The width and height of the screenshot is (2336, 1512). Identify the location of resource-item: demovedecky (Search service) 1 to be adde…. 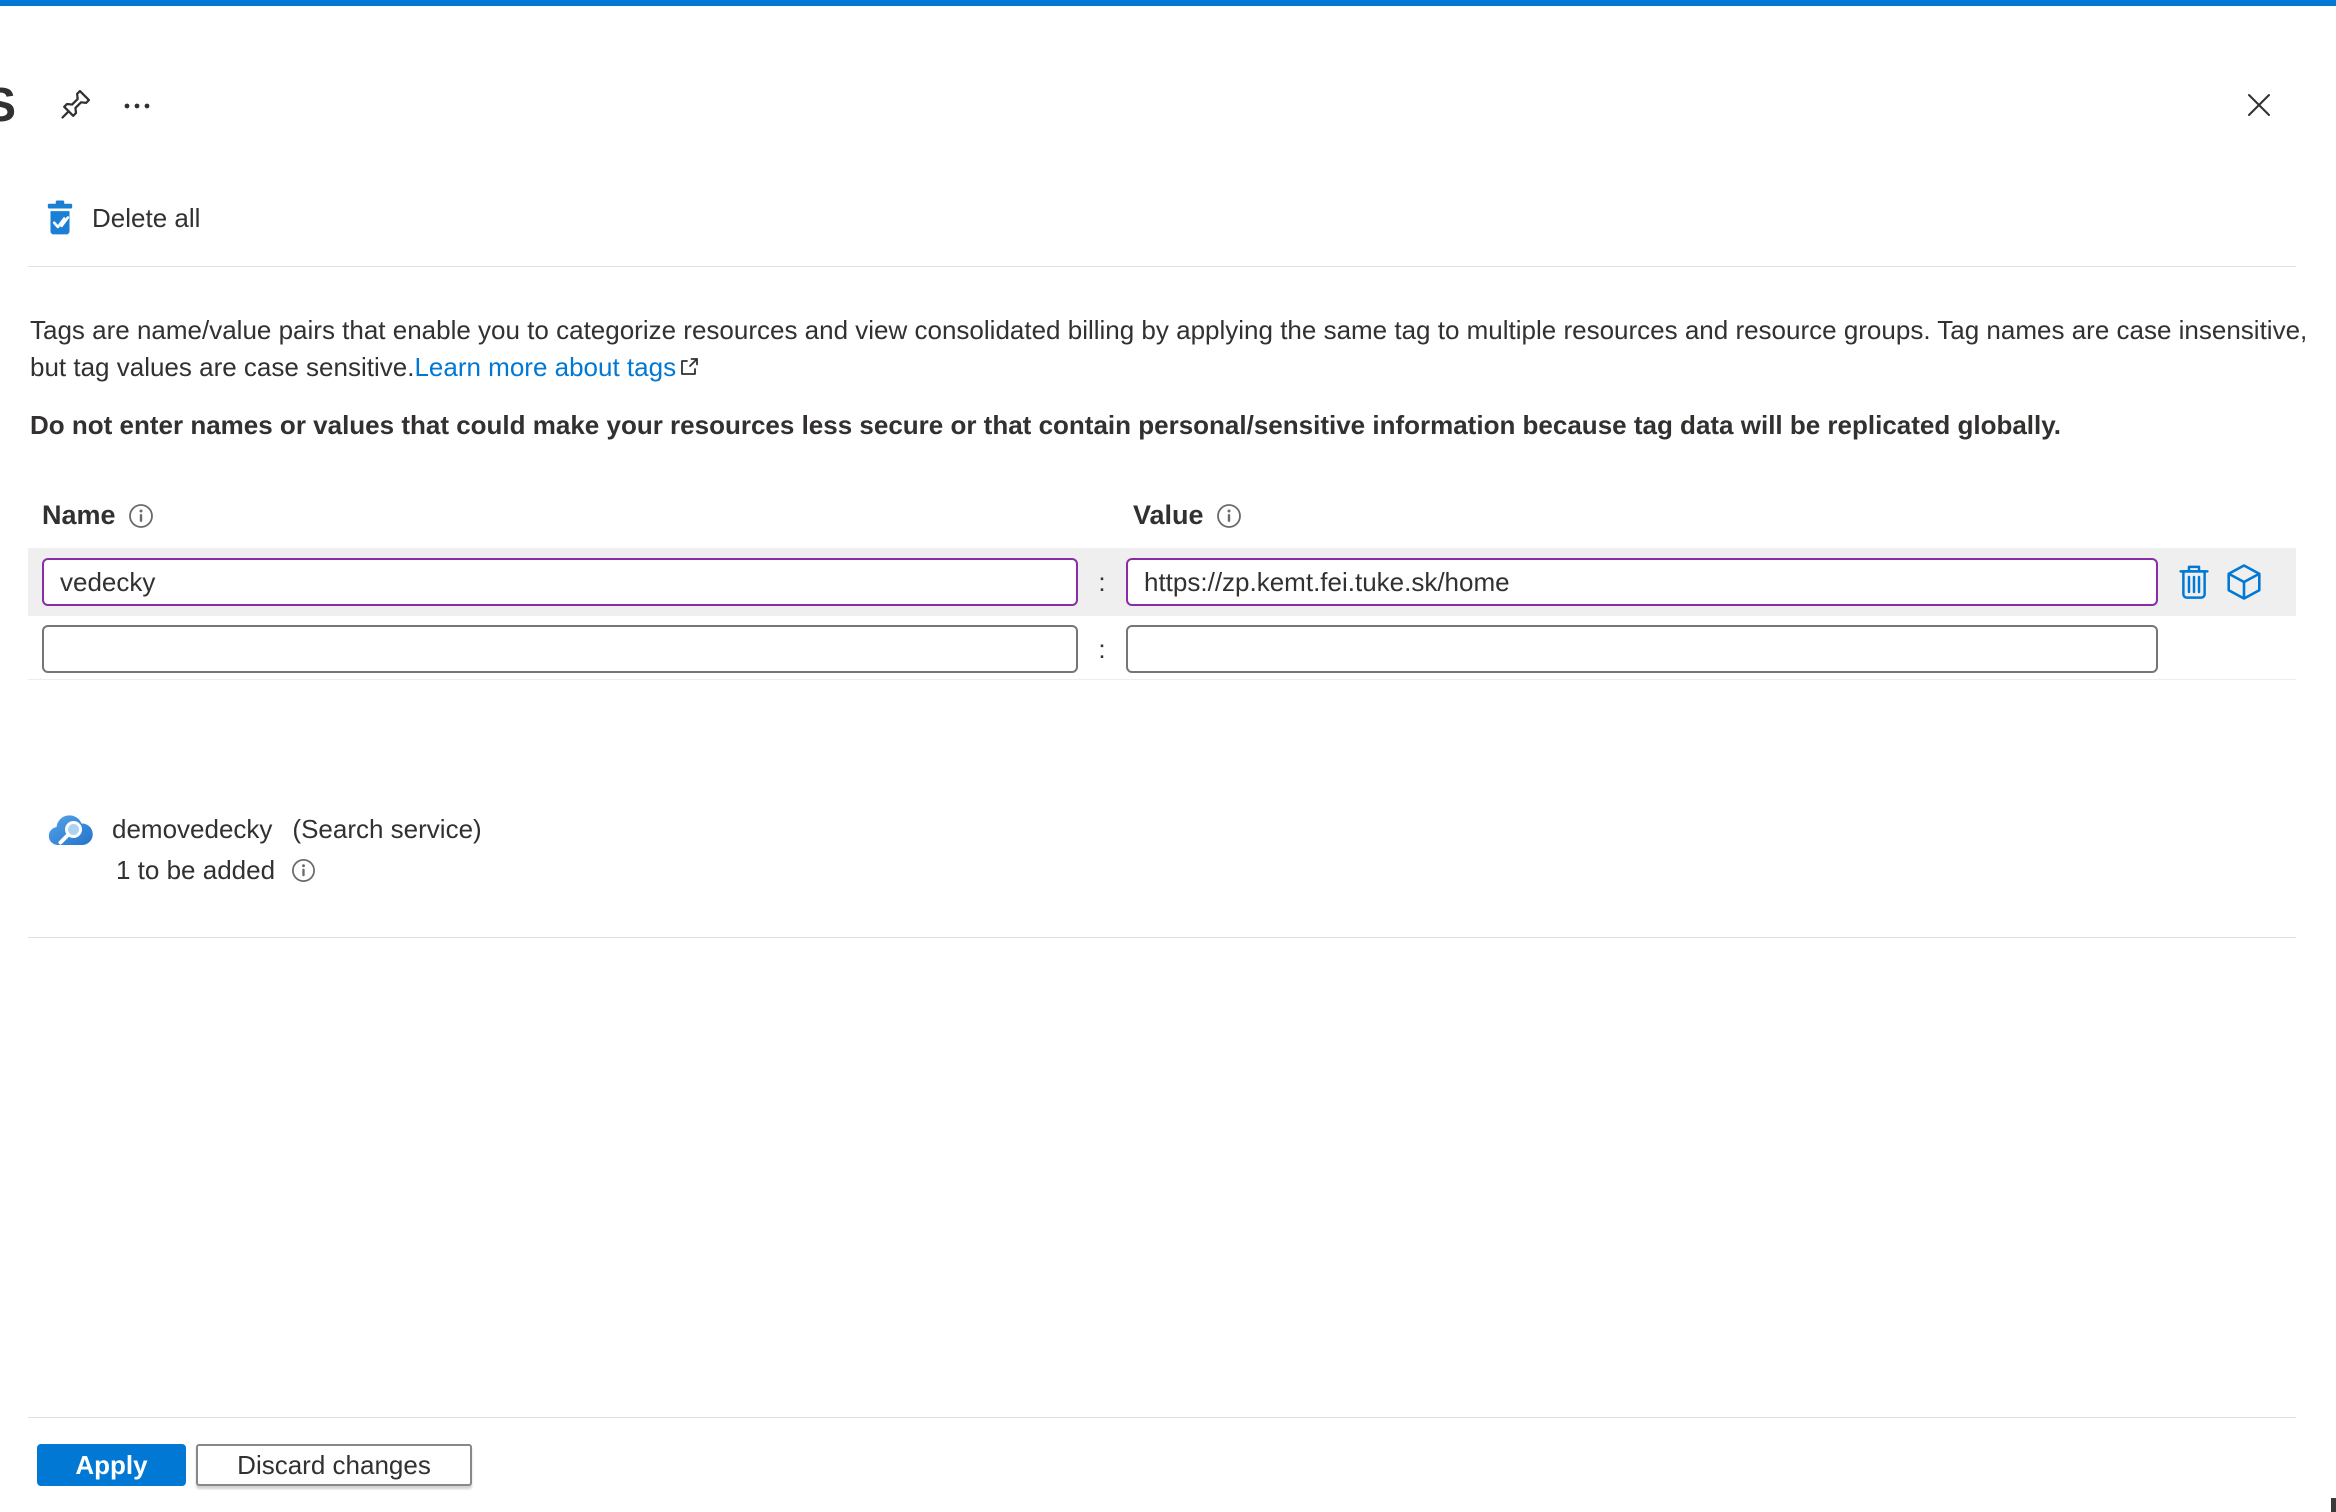
(264, 847).